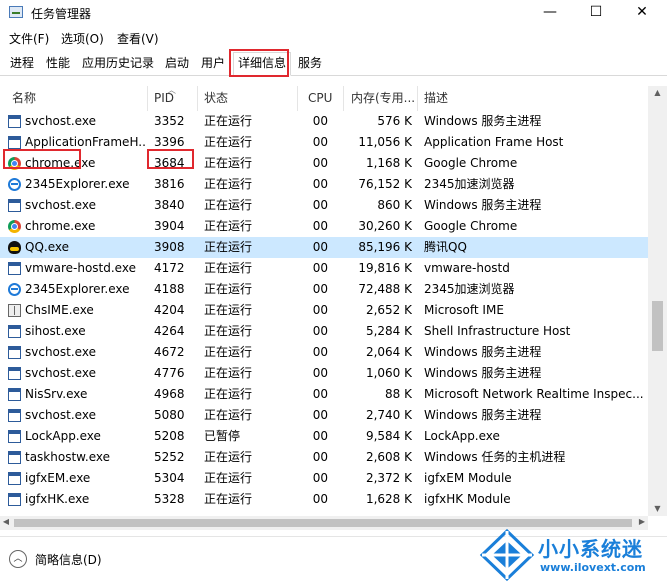  I want to click on column-cpu: CPU, so click(324, 98).